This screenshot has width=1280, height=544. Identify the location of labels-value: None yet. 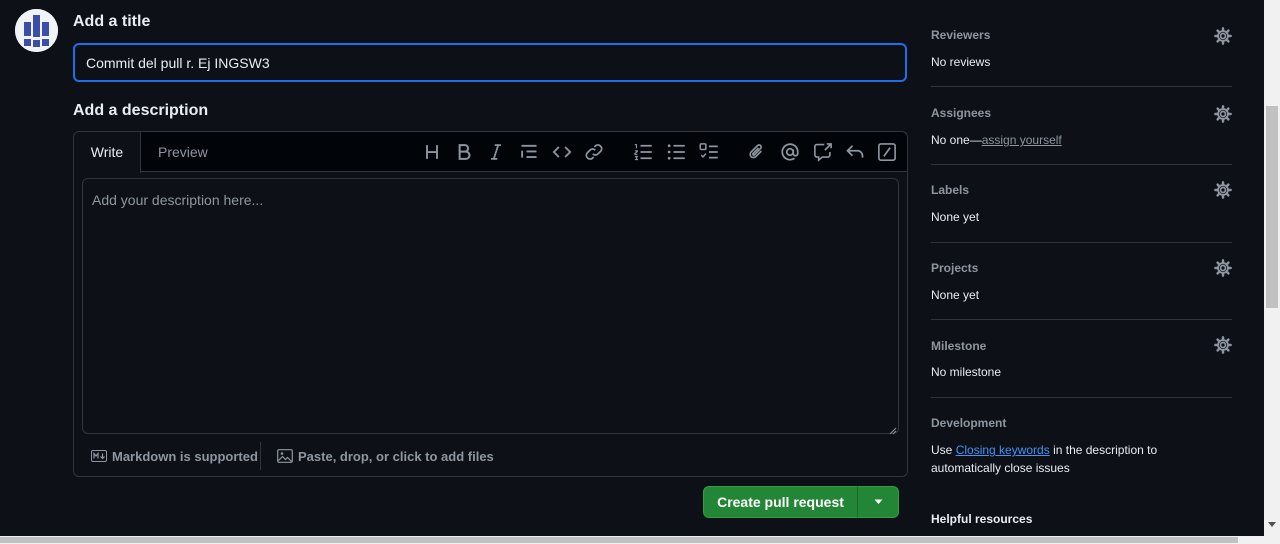
(955, 217).